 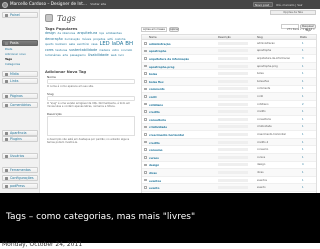 What do you see at coordinates (229, 112) in the screenshot?
I see `table-row: credito credito 1` at bounding box center [229, 112].